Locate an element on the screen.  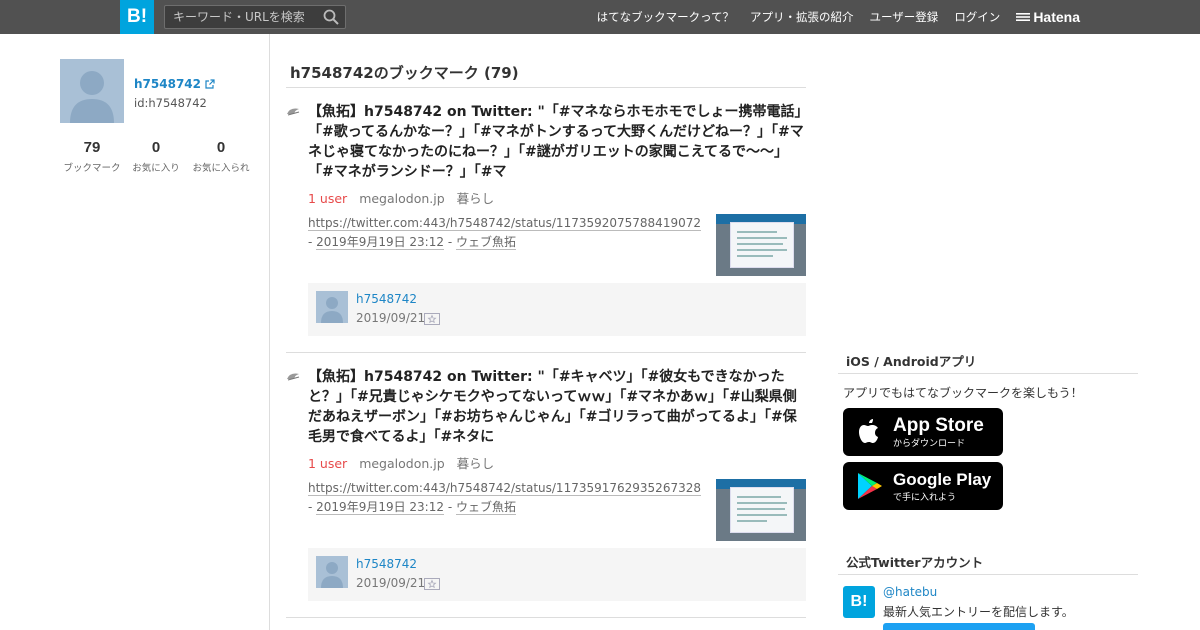
search-input is located at coordinates (240, 17).